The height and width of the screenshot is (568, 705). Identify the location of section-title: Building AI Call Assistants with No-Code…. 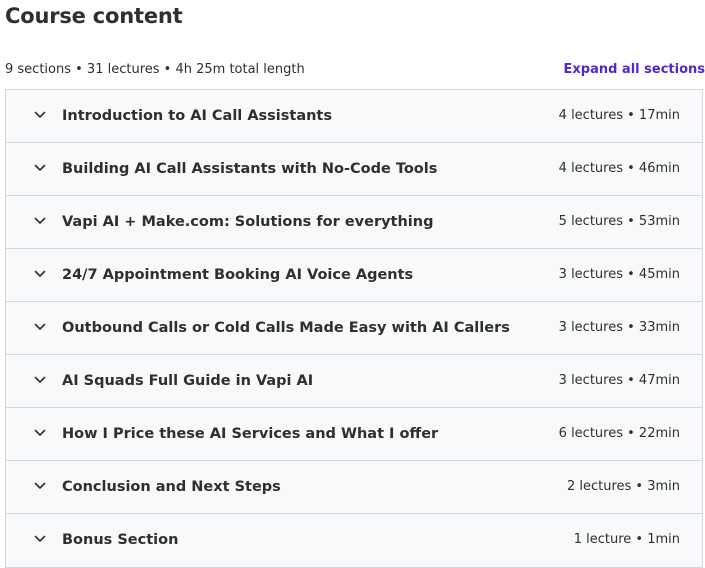
(249, 169).